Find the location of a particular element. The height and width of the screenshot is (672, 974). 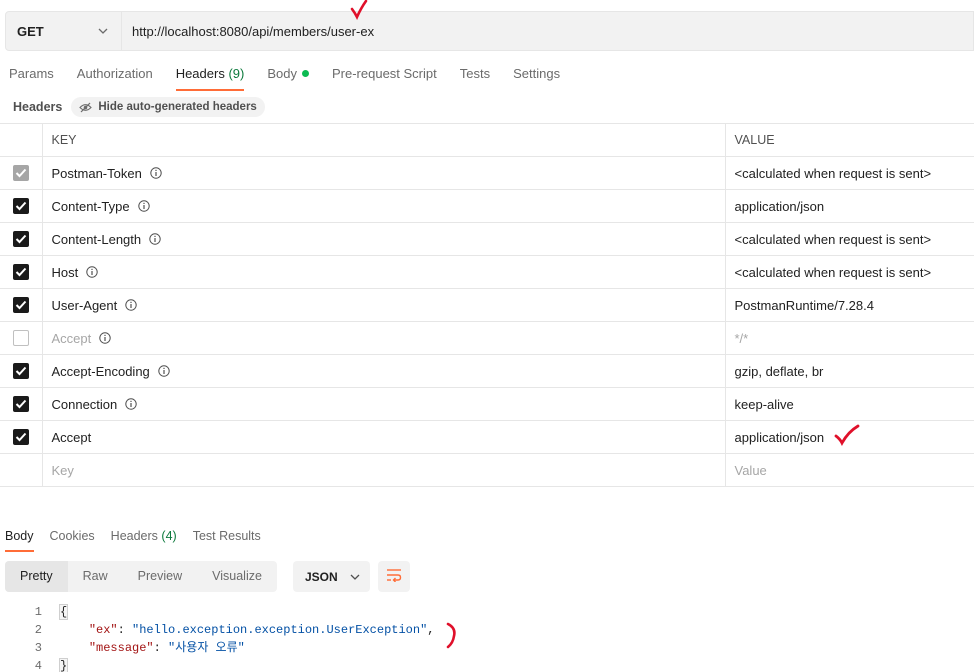

response-headers-count: (4) is located at coordinates (169, 536).